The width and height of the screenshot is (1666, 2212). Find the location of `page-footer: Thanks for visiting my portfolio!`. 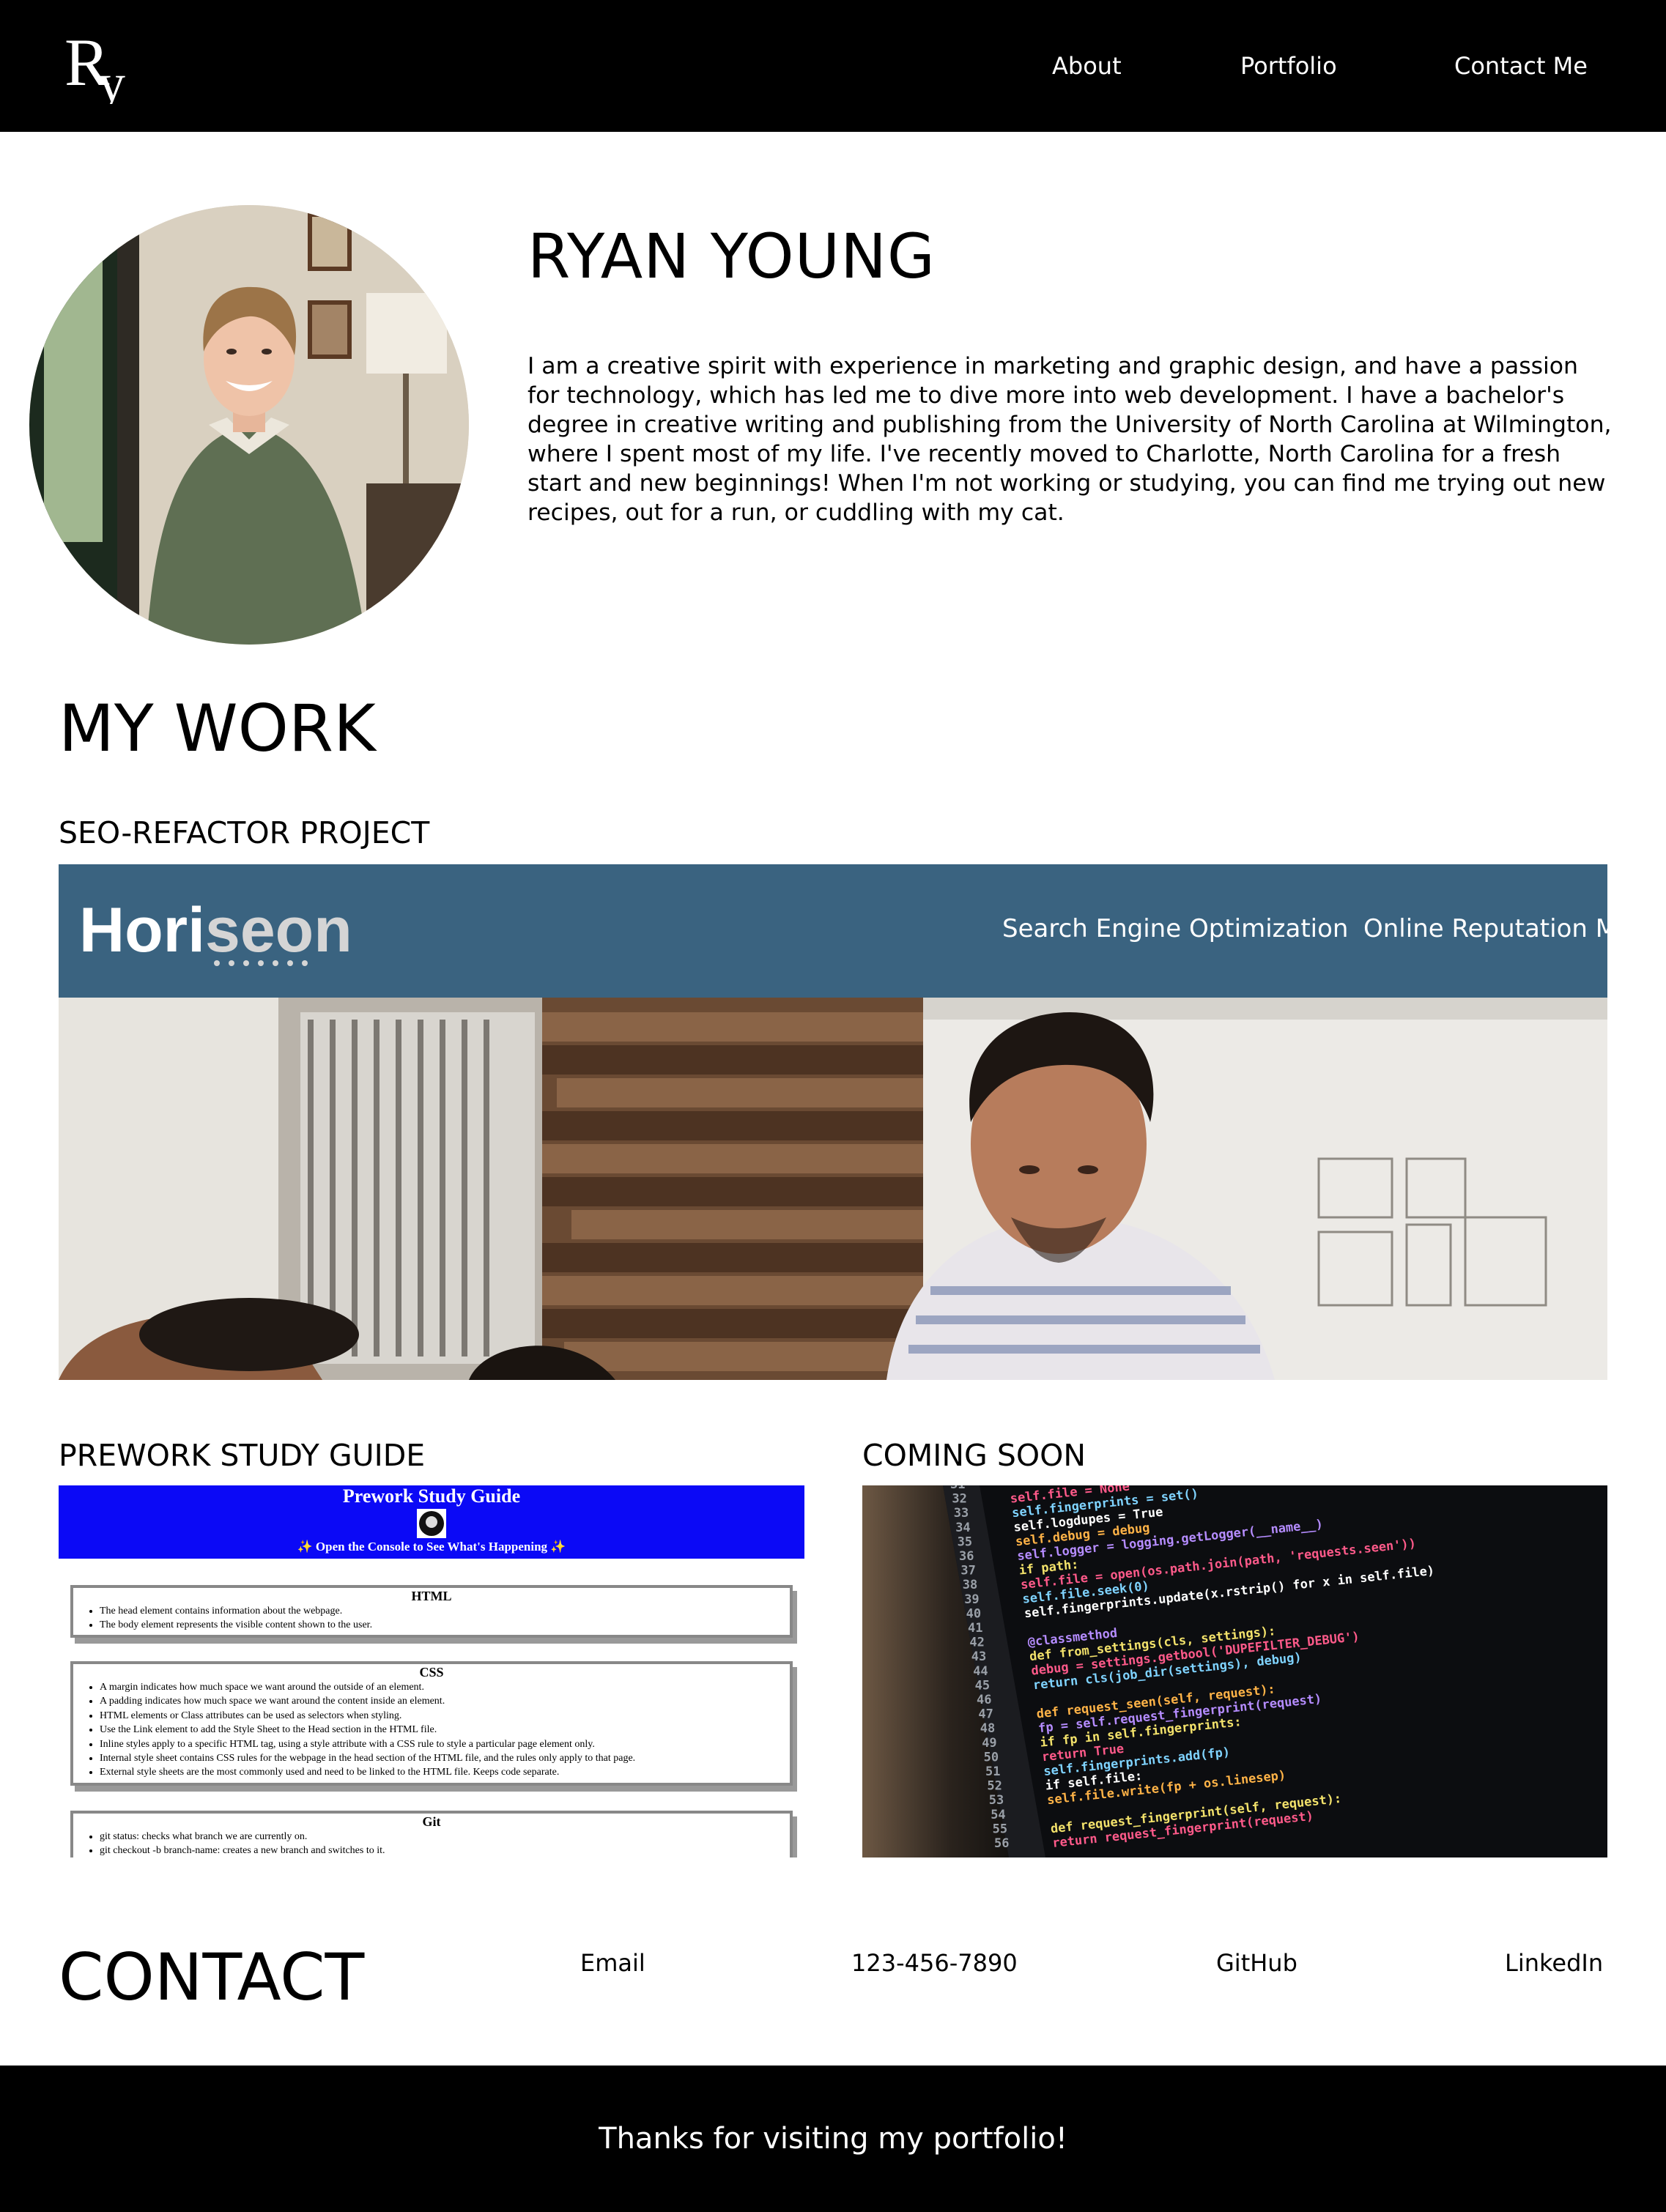

page-footer: Thanks for visiting my portfolio! is located at coordinates (833, 2139).